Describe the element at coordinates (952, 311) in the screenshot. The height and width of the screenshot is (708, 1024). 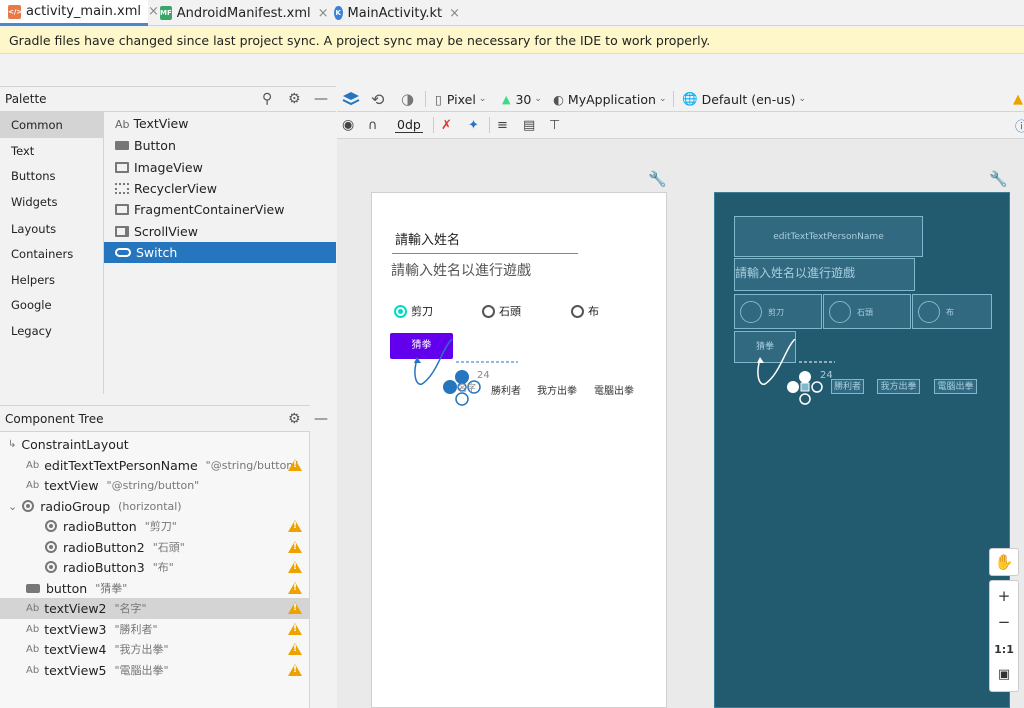
I see `bp-radio-paper: 布` at that location.